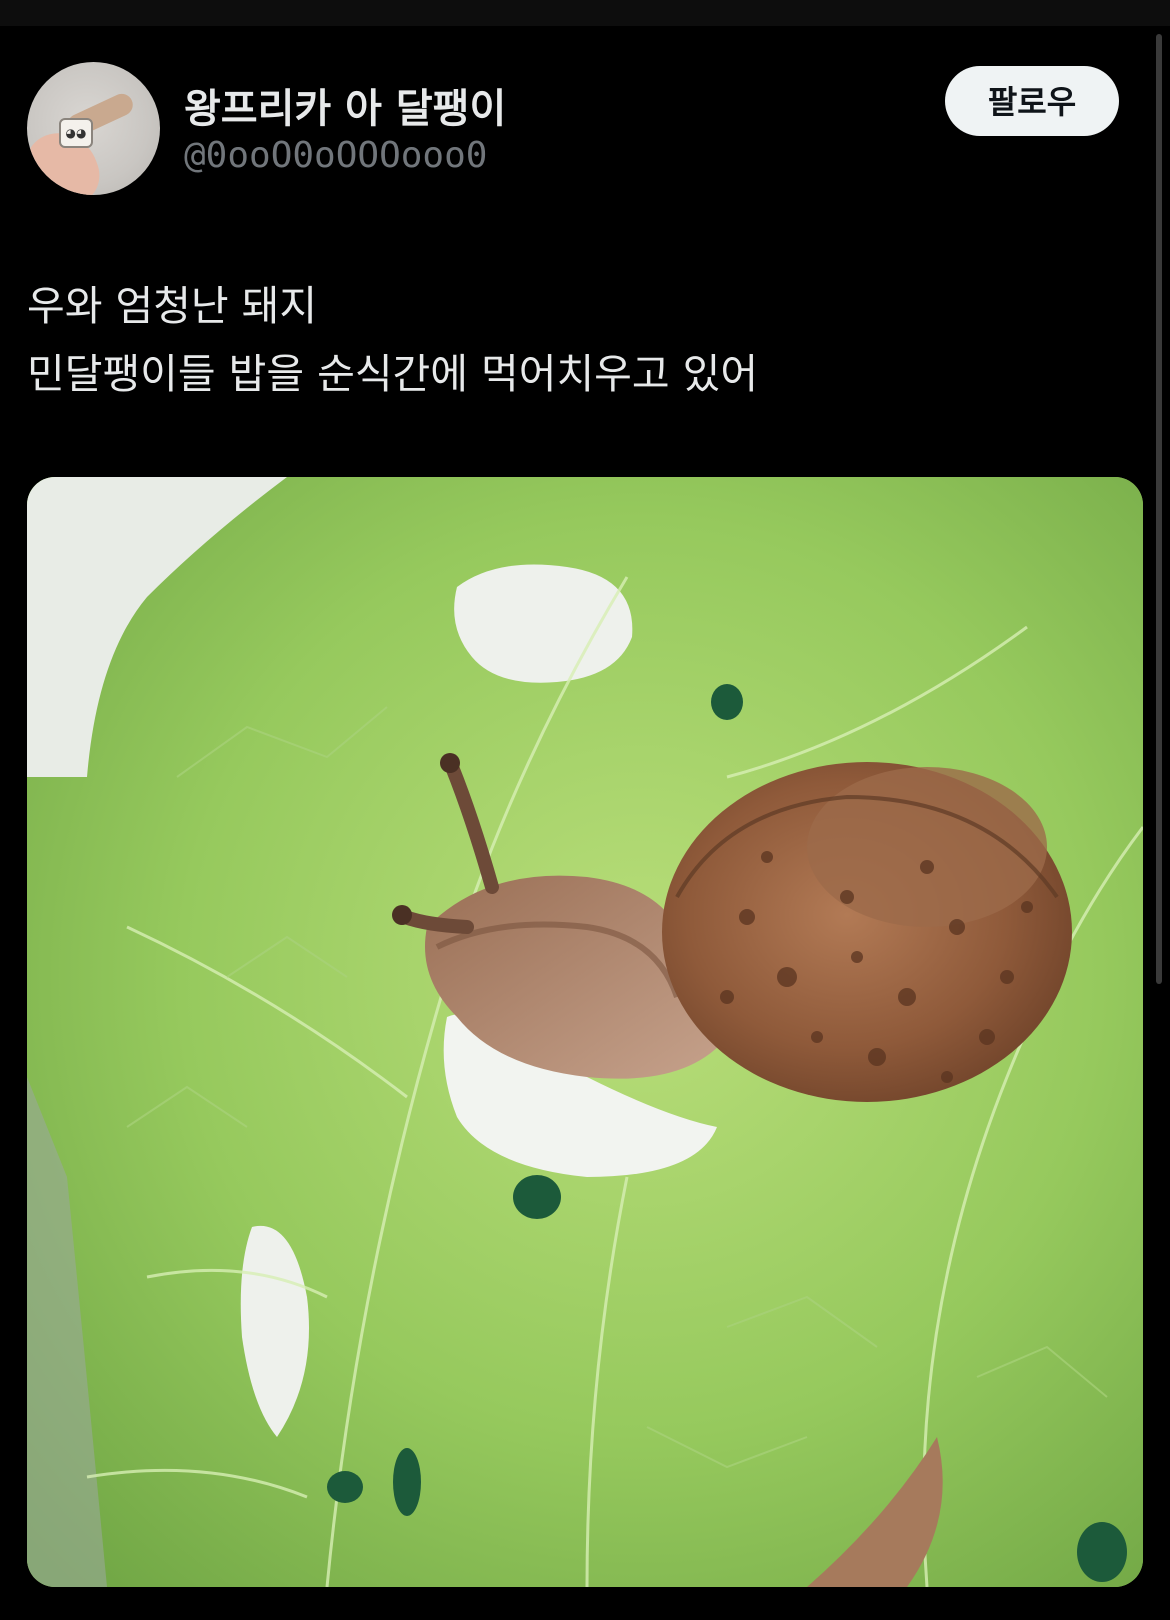 The height and width of the screenshot is (1620, 1170). Describe the element at coordinates (345, 105) in the screenshot. I see `display-name: 왕프리카 아 달팽이` at that location.